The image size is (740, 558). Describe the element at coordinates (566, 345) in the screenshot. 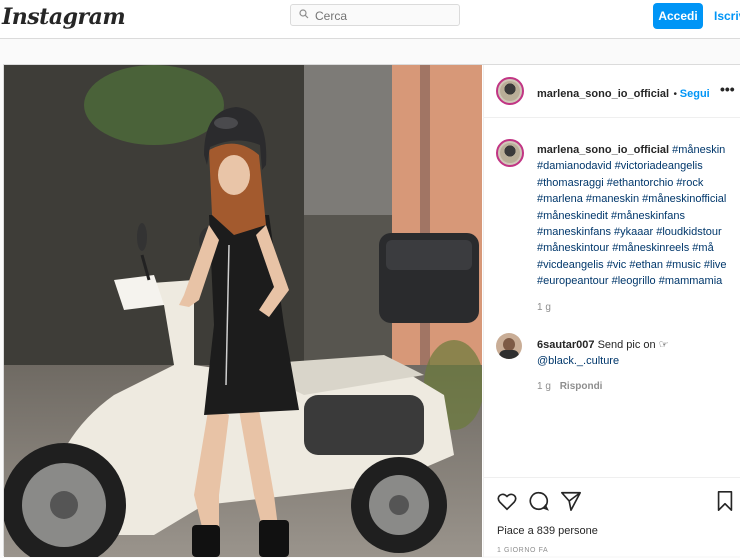

I see `commenter-username: 6sautar007` at that location.